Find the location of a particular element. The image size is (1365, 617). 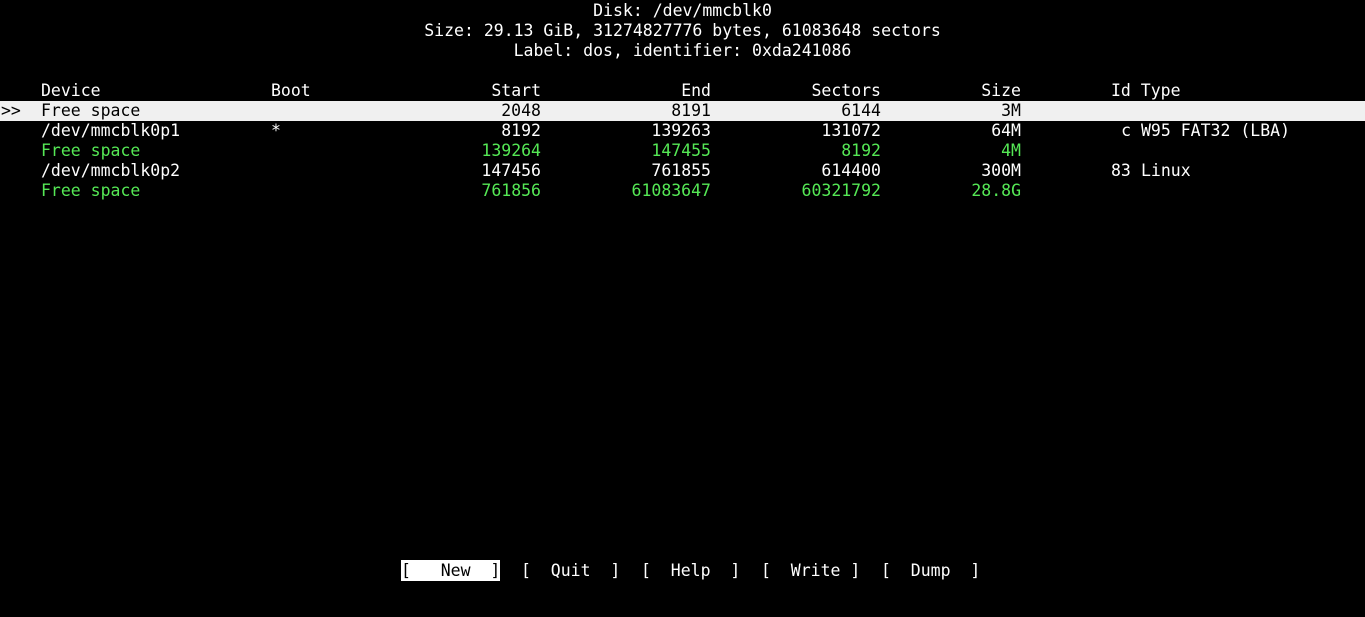

disk-label-info: Label: dos, identifier: 0xda241086 is located at coordinates (682, 50).